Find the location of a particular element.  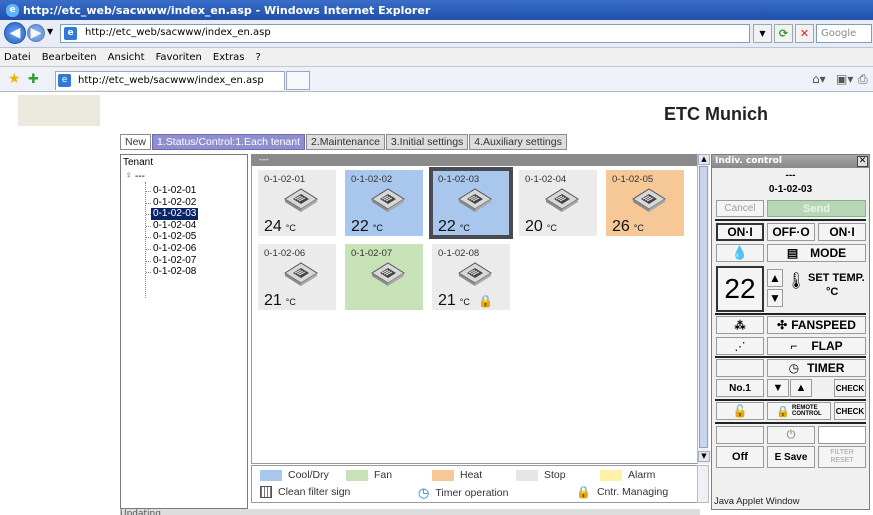

unit-tile: 0-1-02-02 22 °C is located at coordinates (384, 203).